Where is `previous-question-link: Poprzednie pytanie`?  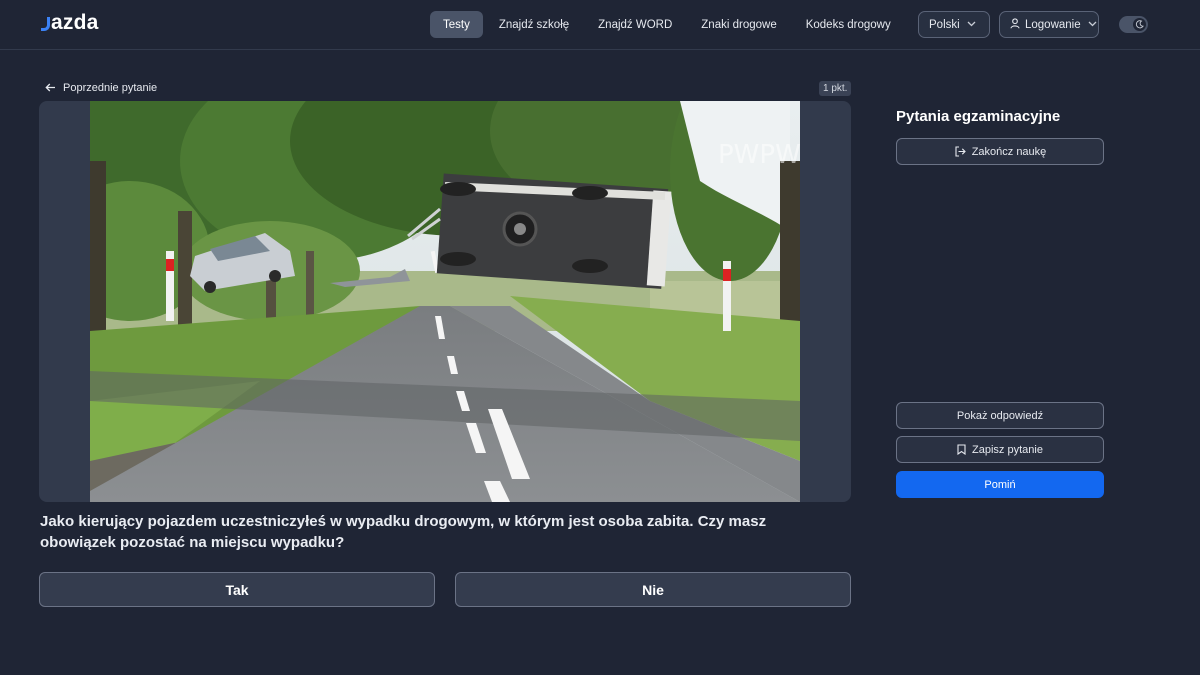
previous-question-link: Poprzednie pytanie is located at coordinates (101, 88).